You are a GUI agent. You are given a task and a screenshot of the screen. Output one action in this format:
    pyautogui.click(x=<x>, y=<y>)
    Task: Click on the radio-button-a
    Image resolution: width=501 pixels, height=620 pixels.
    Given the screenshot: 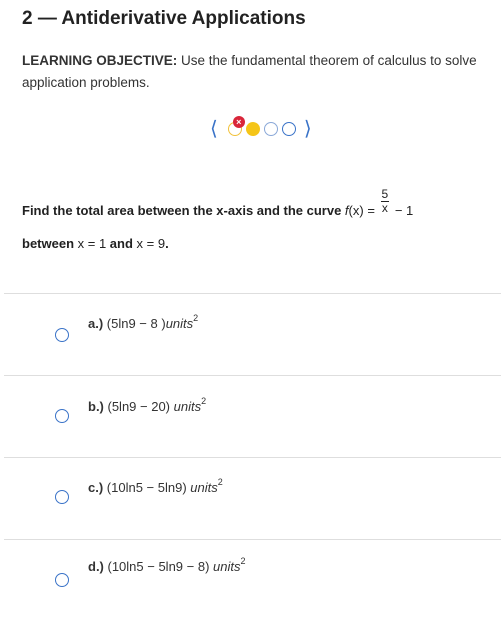 What is the action you would take?
    pyautogui.click(x=62, y=335)
    